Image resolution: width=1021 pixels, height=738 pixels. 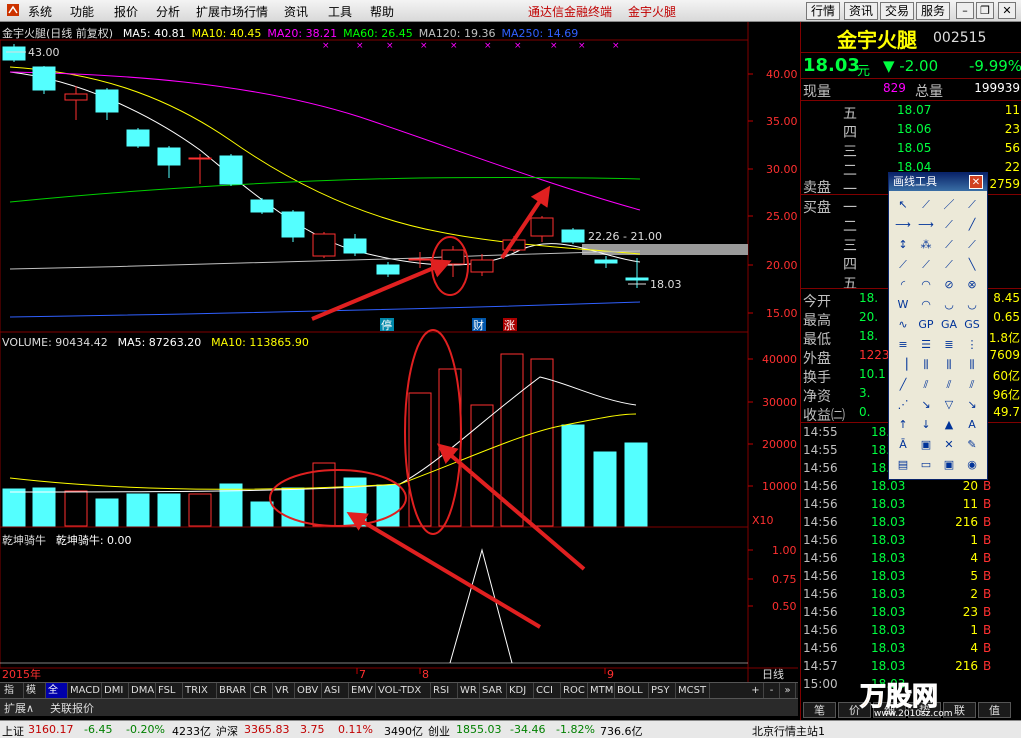 What do you see at coordinates (57, 697) in the screenshot?
I see `tab-2: 全部` at bounding box center [57, 697].